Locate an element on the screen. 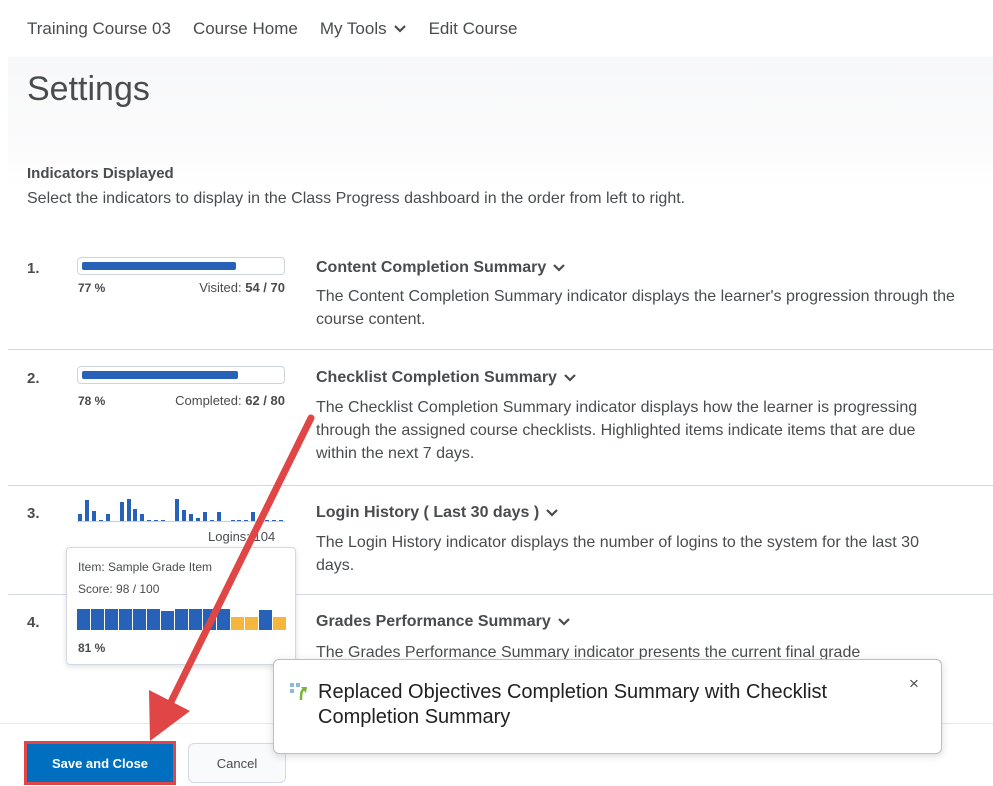  progress-percent: 77 % is located at coordinates (92, 288).